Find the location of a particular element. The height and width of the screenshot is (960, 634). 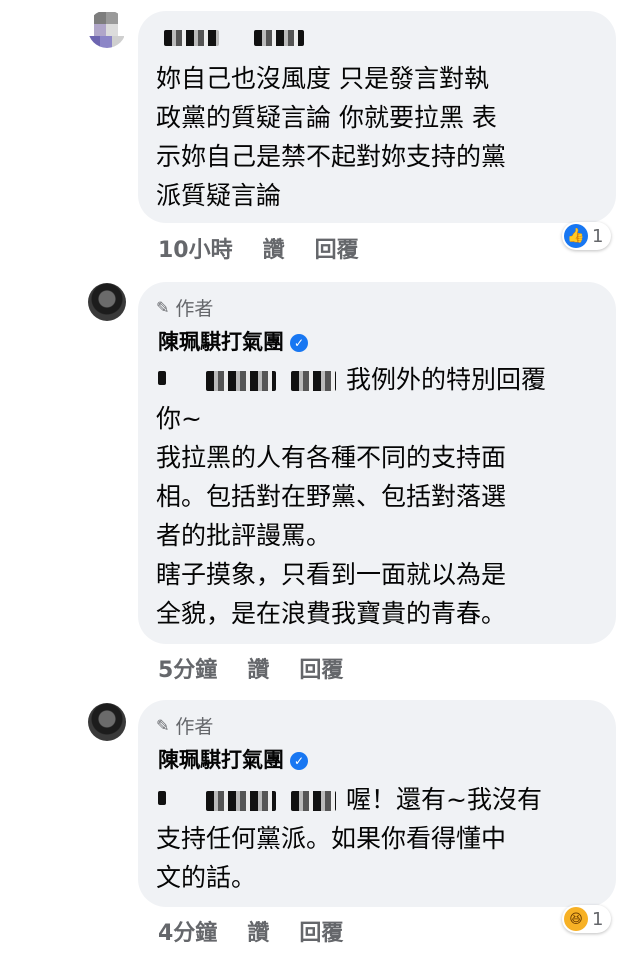

reaction-count: 😆 1 is located at coordinates (587, 919).